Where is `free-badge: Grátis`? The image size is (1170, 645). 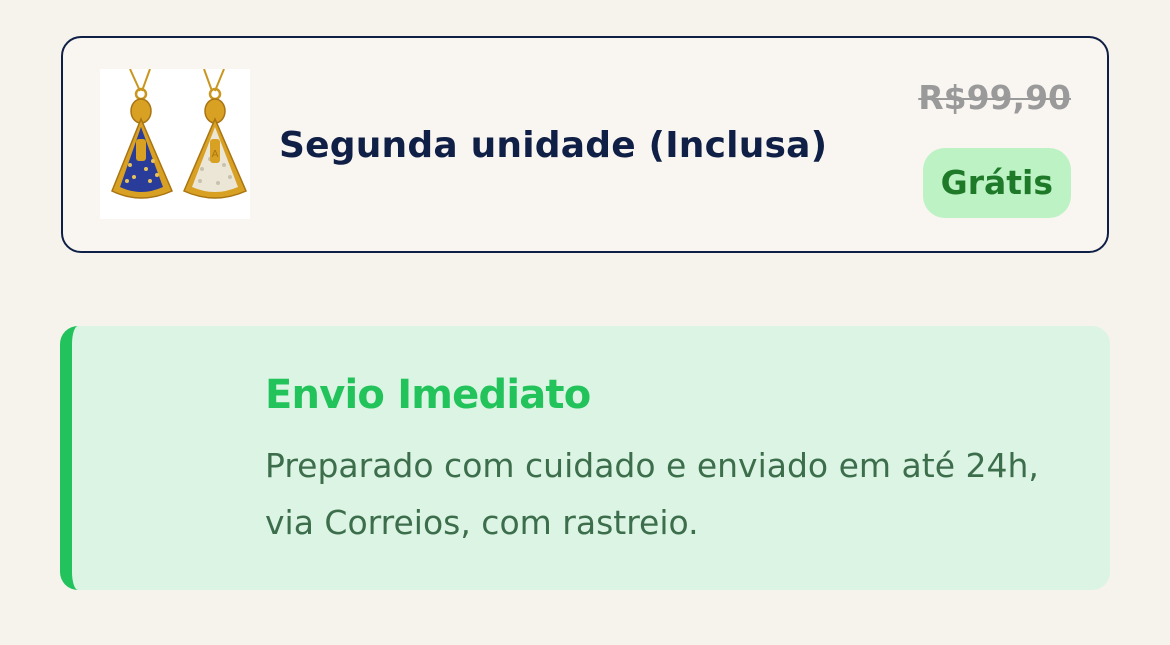 free-badge: Grátis is located at coordinates (996, 183).